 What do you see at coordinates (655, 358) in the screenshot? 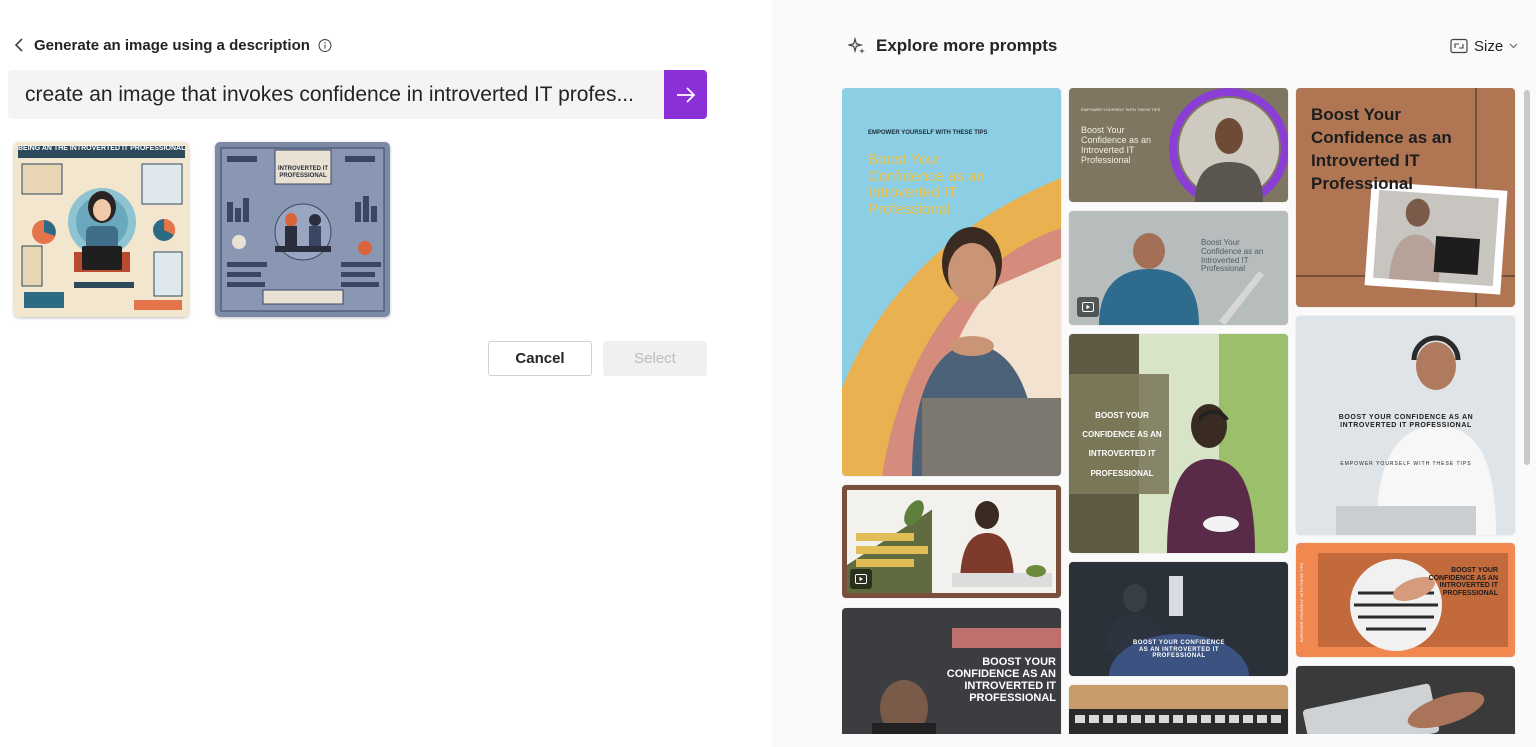
I see `select-button: Select` at bounding box center [655, 358].